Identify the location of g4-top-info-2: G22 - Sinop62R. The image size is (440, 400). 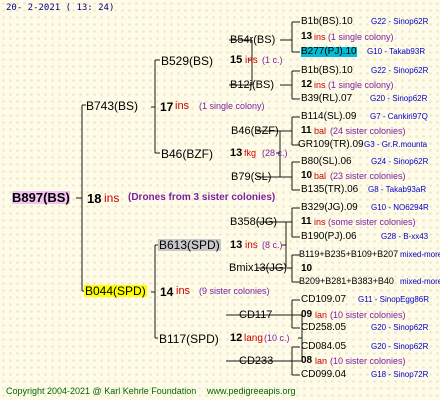
(400, 70).